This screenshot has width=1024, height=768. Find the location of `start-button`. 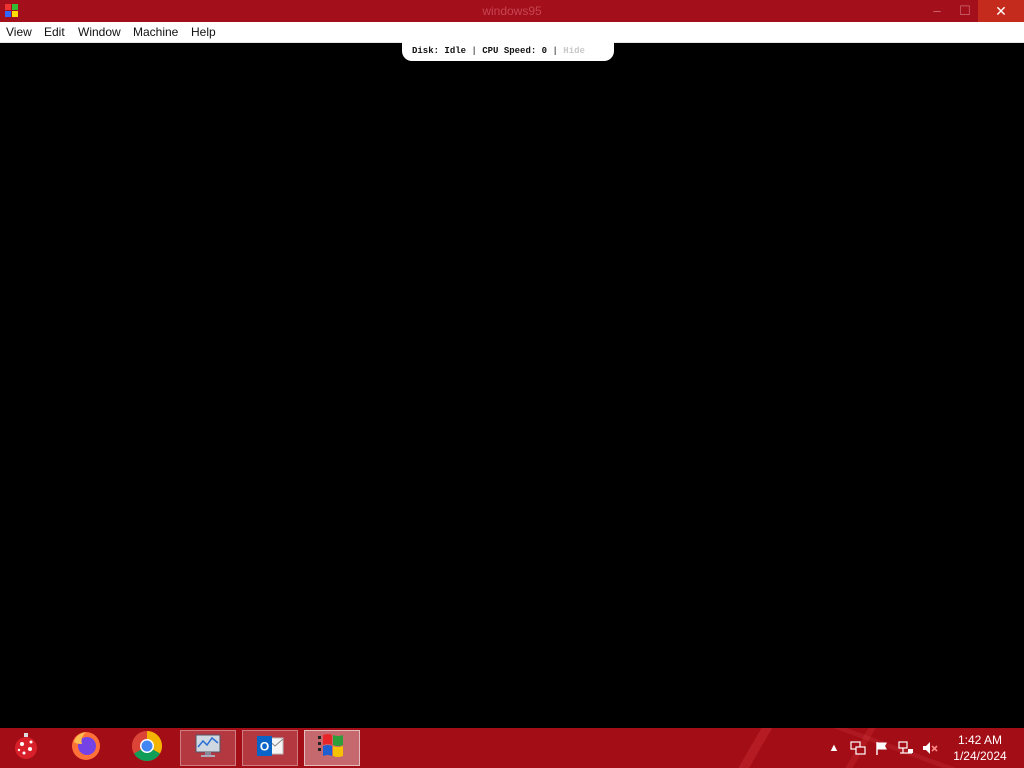

start-button is located at coordinates (26, 748).